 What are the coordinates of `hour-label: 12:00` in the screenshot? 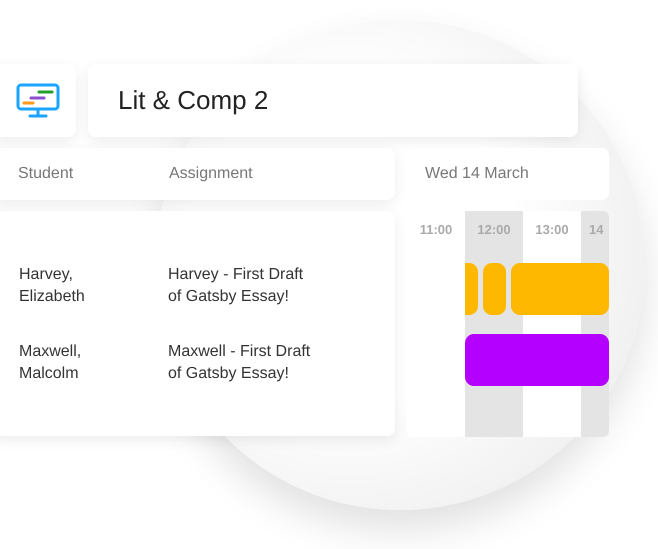 It's located at (494, 230).